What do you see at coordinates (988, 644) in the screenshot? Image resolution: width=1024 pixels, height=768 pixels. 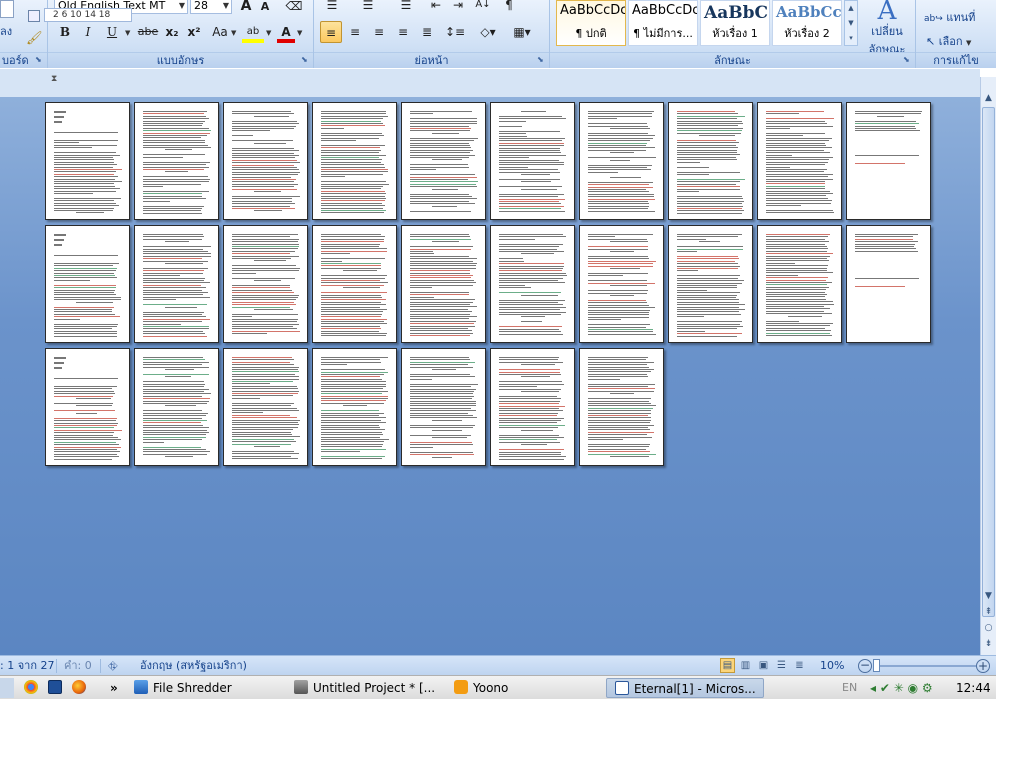 I see `next-page-icon: ⇟` at bounding box center [988, 644].